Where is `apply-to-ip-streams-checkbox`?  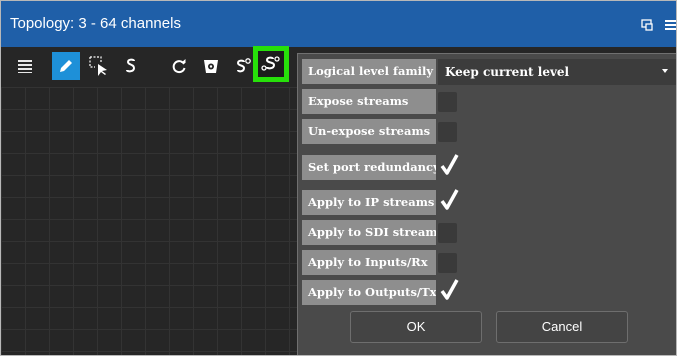
apply-to-ip-streams-checkbox is located at coordinates (450, 200).